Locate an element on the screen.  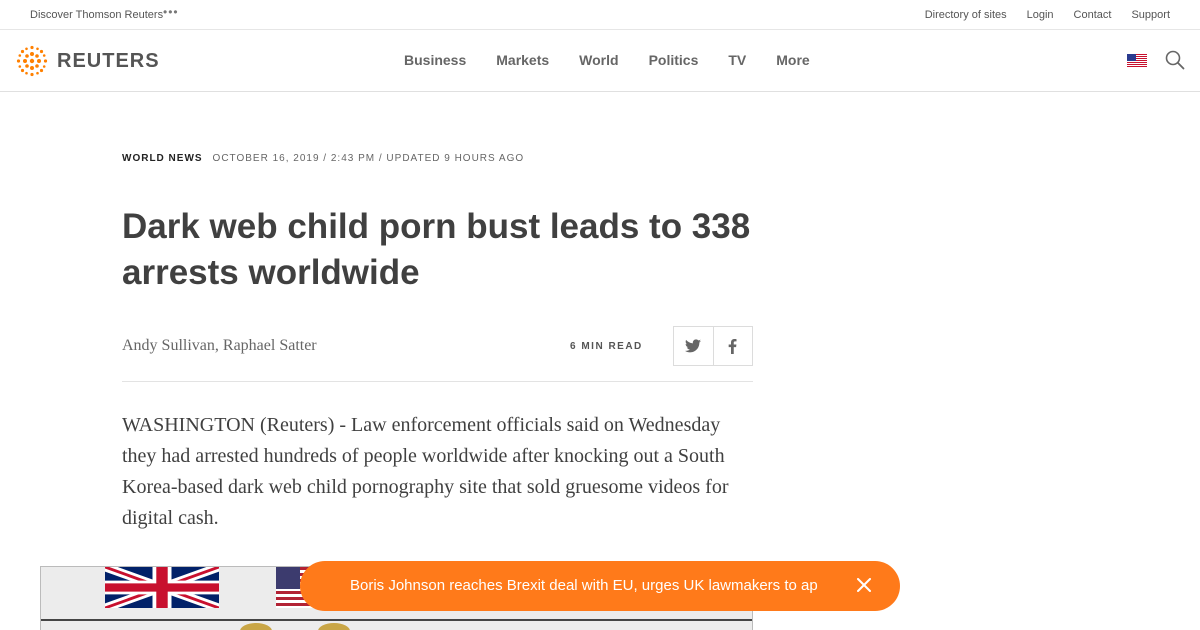
login-link: Login is located at coordinates (1040, 15).